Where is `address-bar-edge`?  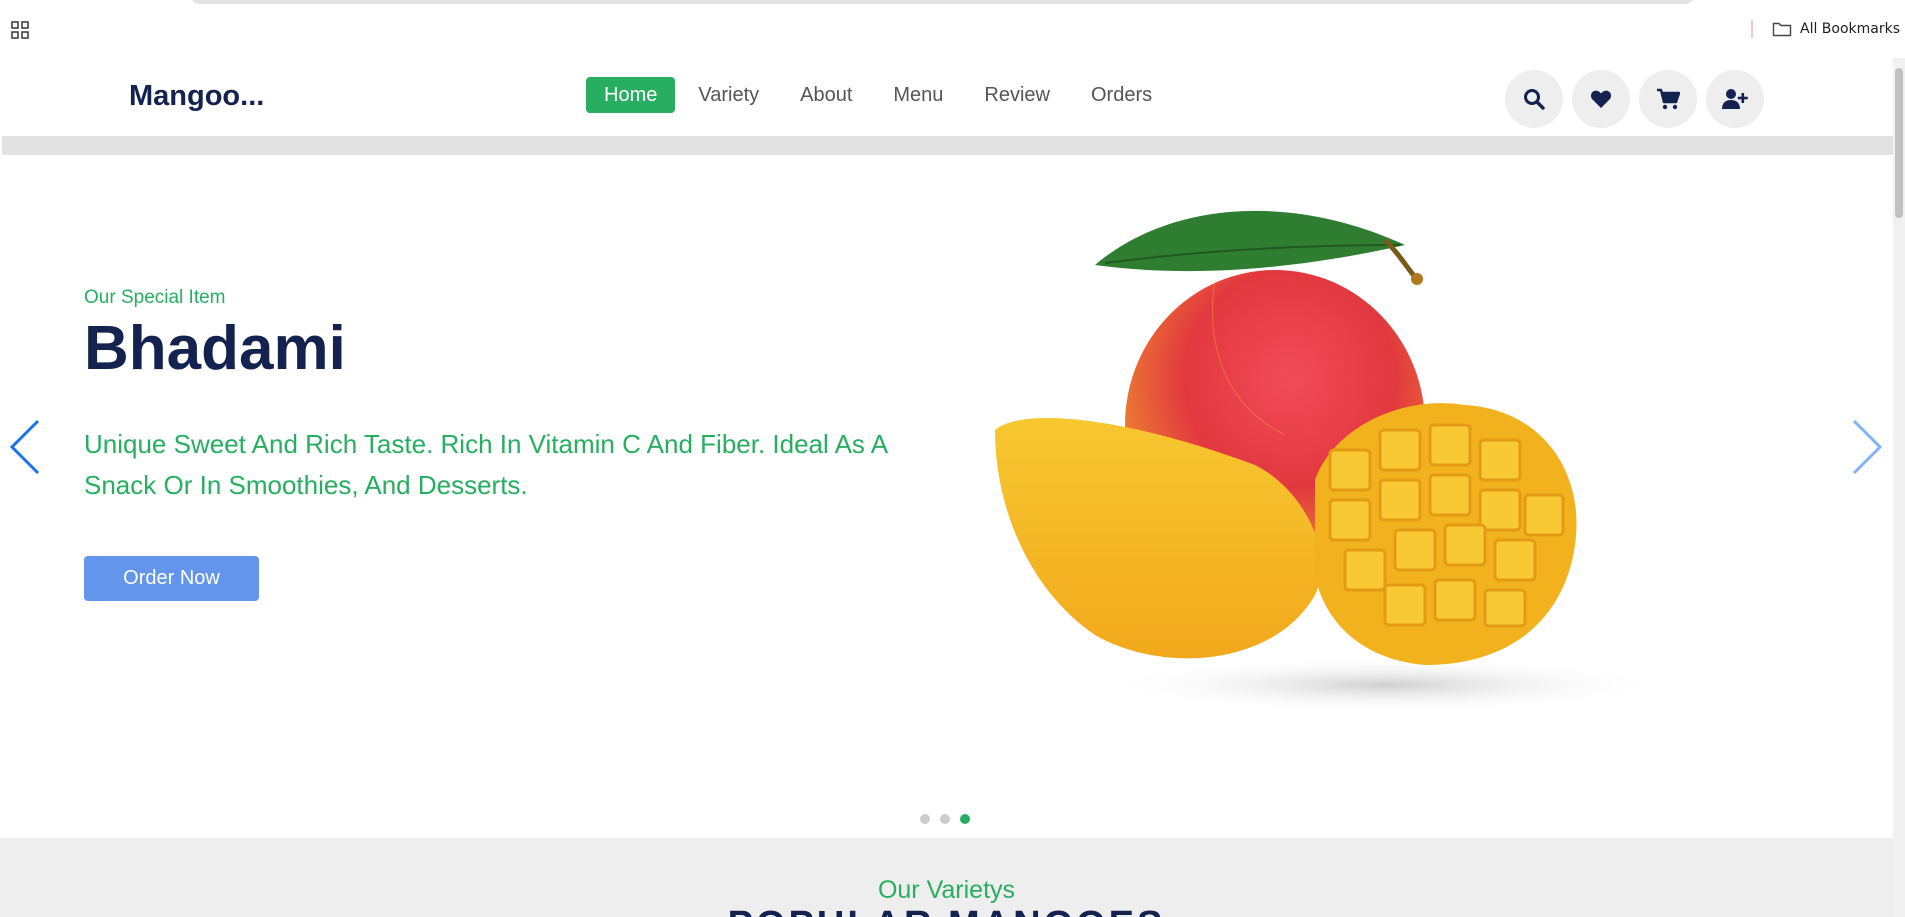
address-bar-edge is located at coordinates (942, 2).